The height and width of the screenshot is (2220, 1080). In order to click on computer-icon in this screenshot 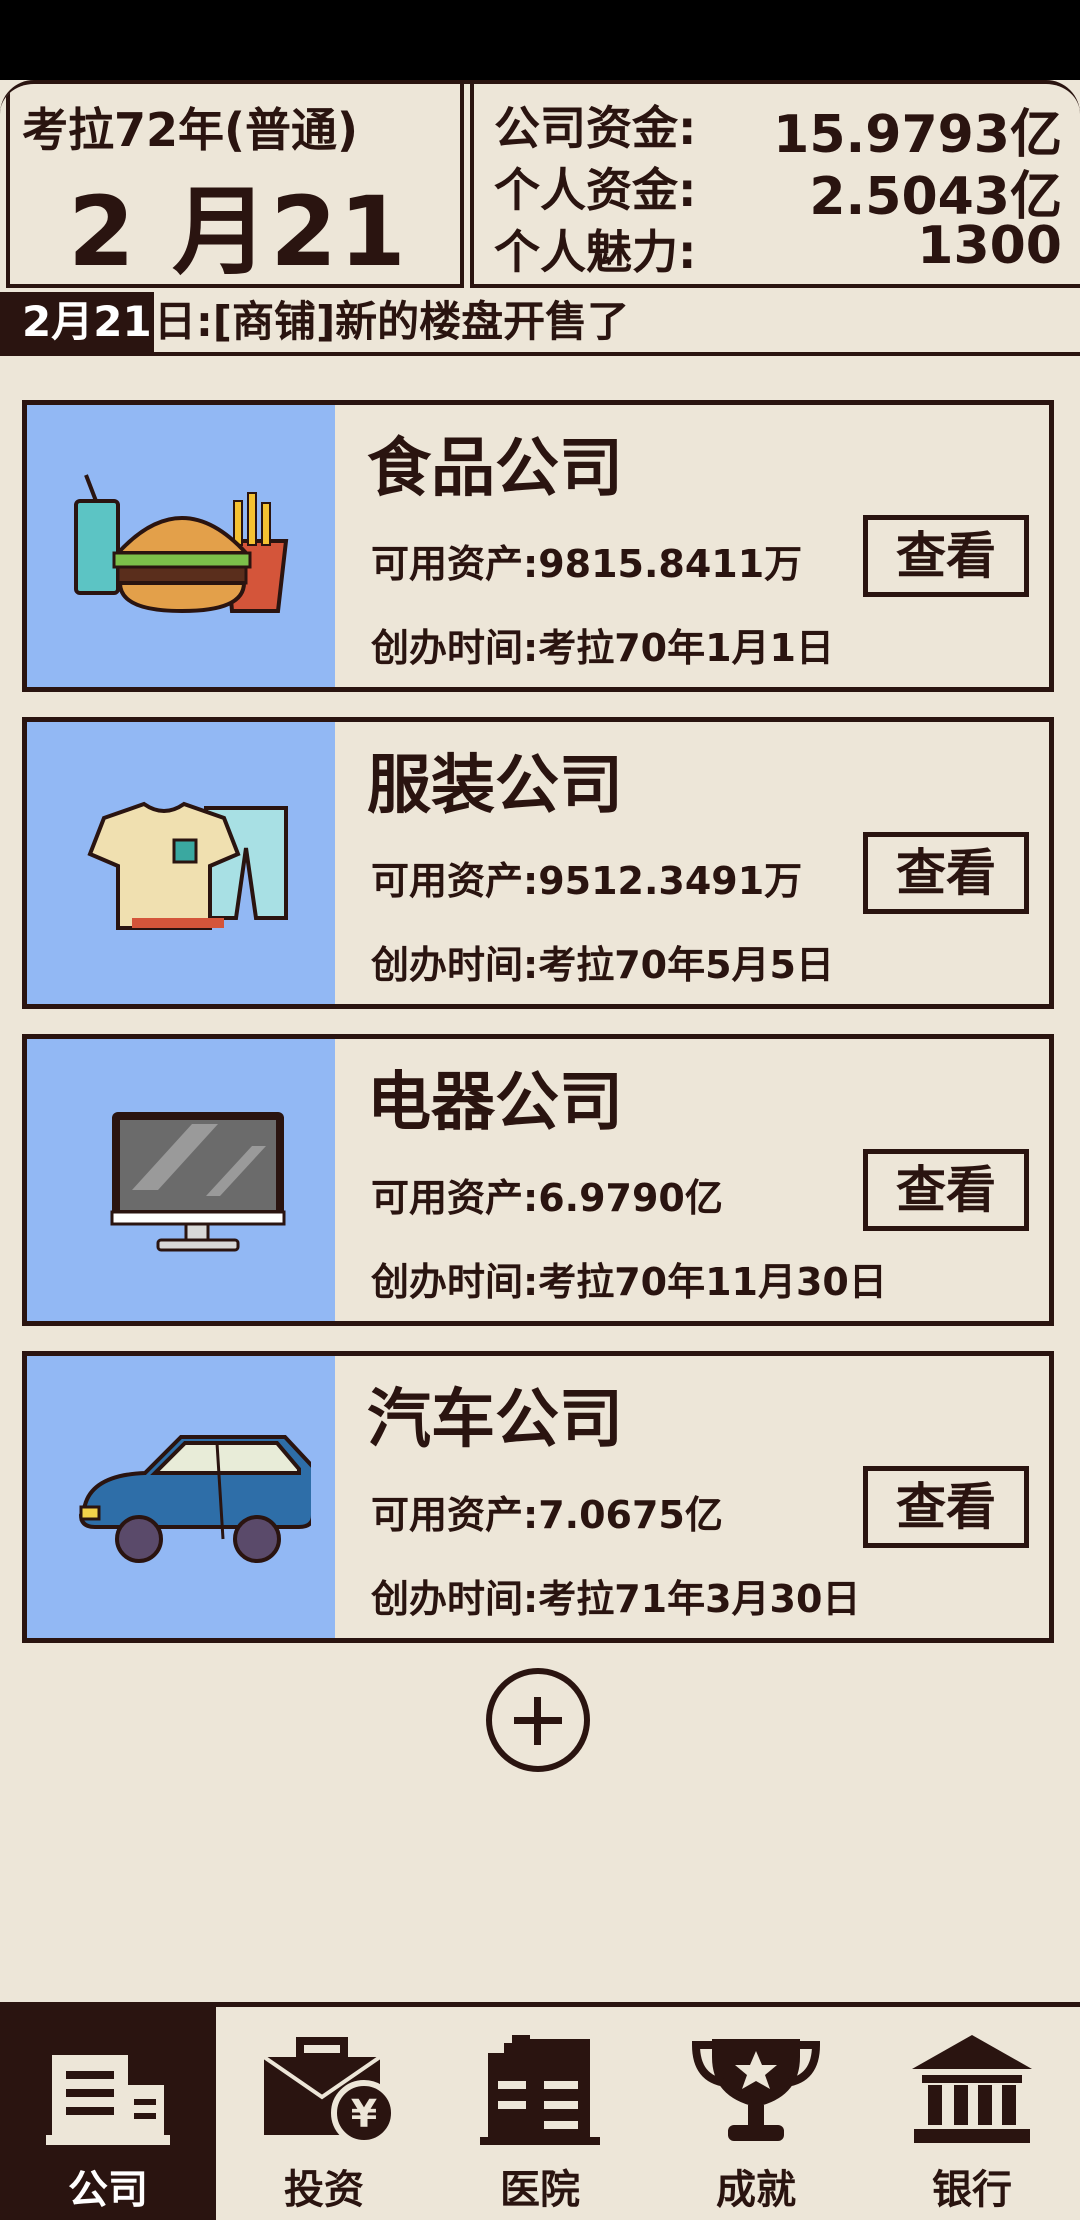, I will do `click(181, 1180)`.